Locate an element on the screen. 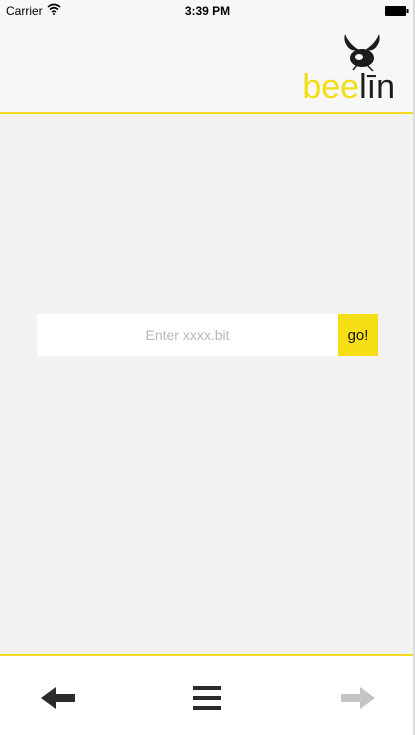 This screenshot has height=735, width=415. status-bar: Carrier 3:39 PM is located at coordinates (207, 10).